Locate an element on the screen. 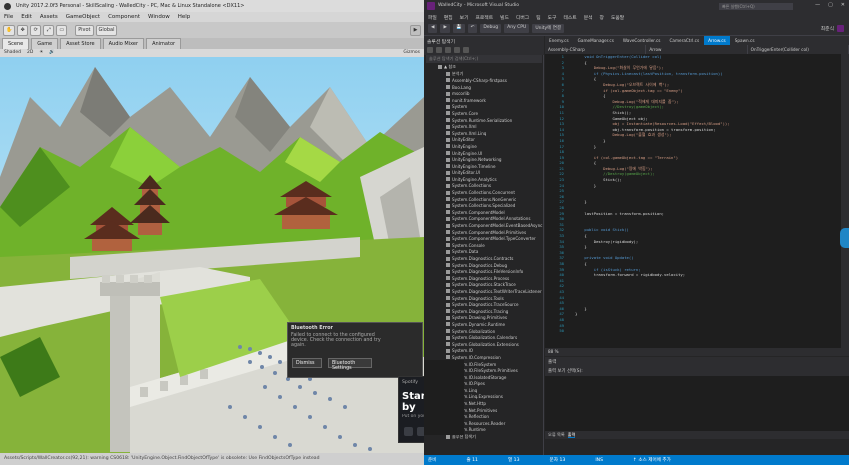 The image size is (849, 465). vs-menu-build: 빌드 is located at coordinates (504, 18).